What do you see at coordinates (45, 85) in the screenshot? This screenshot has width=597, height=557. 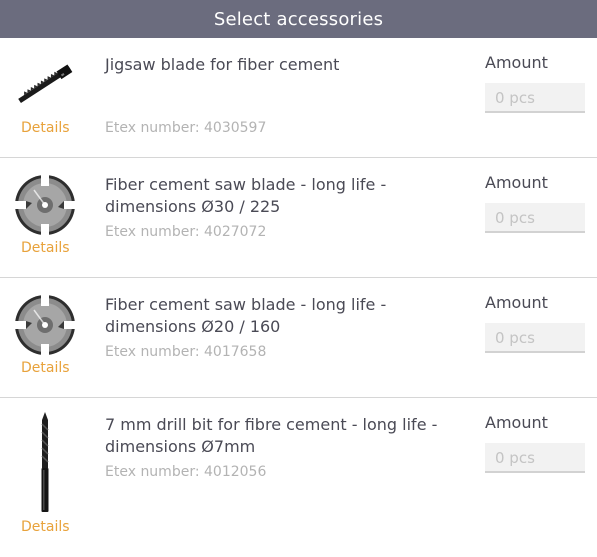 I see `jigsaw-blade-icon` at bounding box center [45, 85].